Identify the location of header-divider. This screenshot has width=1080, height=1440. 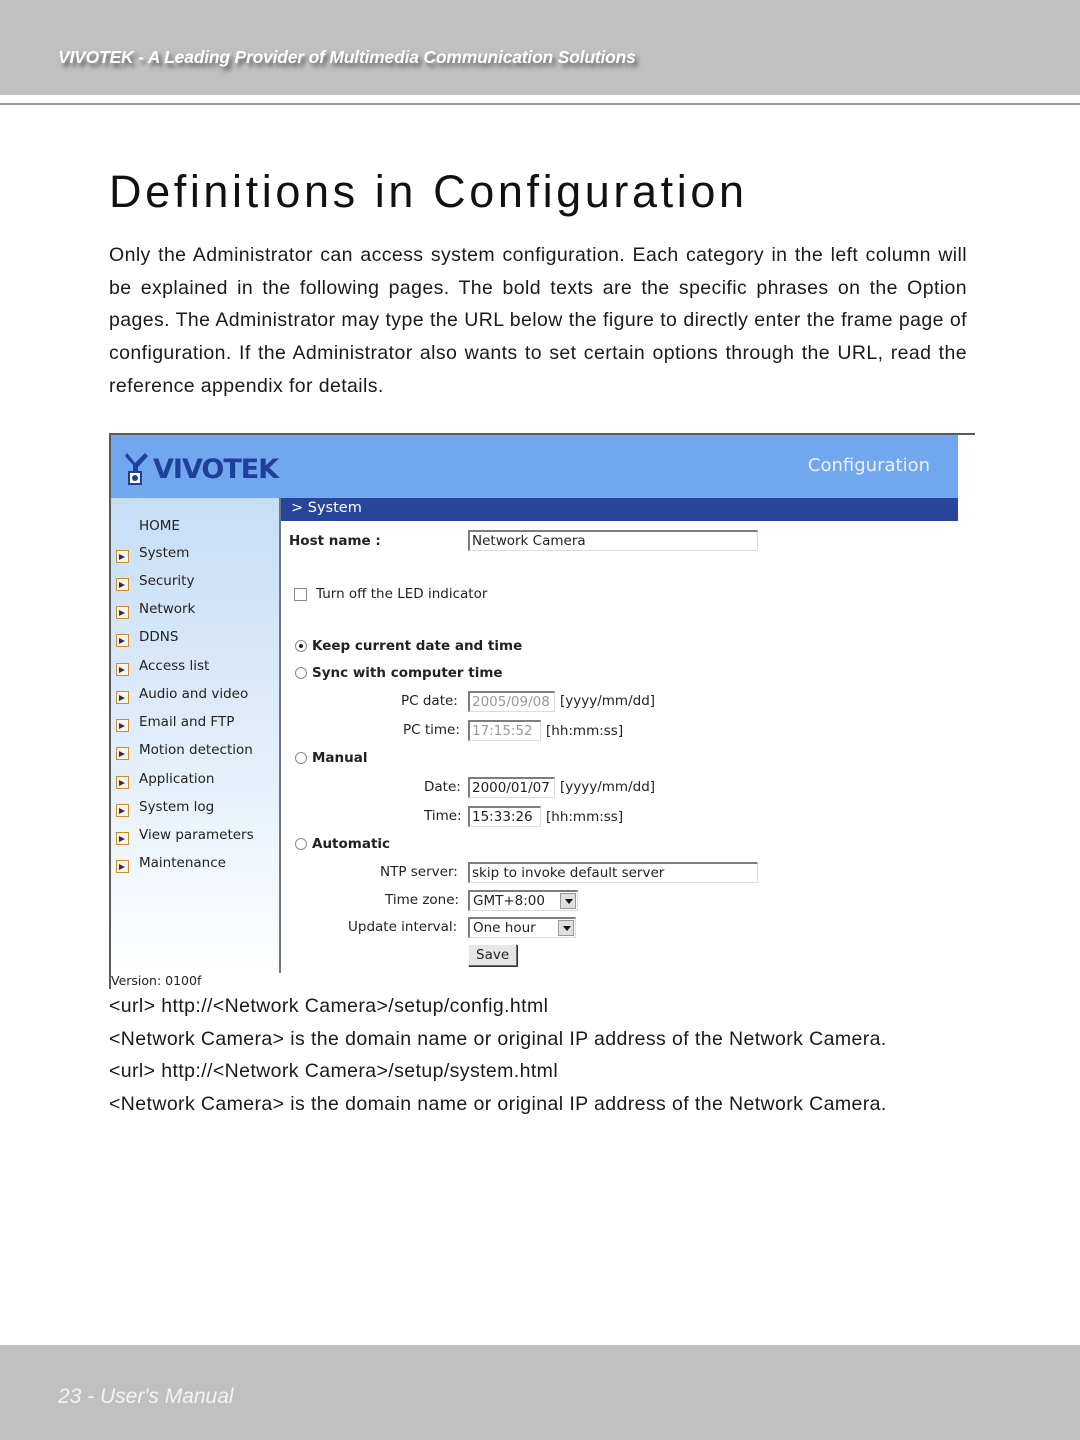
(540, 104).